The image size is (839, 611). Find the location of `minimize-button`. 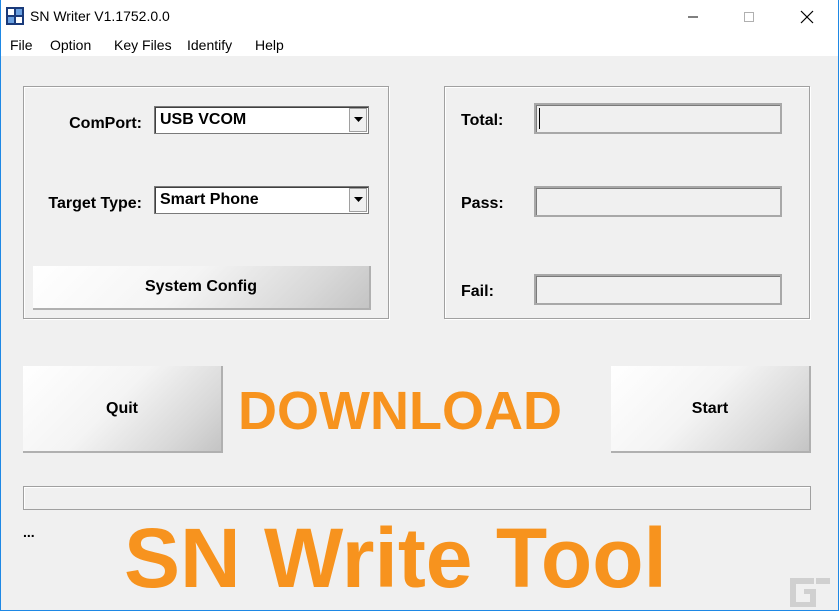

minimize-button is located at coordinates (693, 16).